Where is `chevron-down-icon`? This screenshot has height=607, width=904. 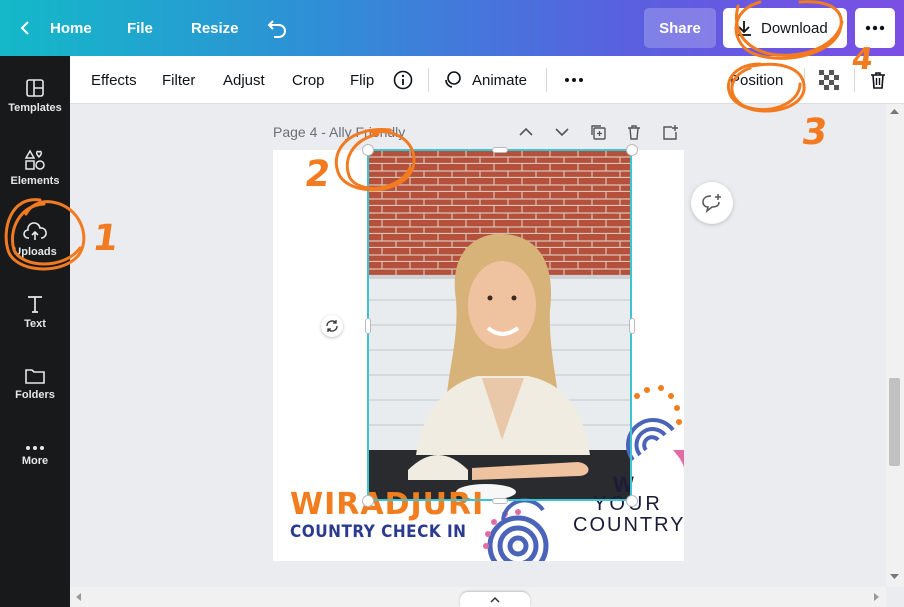
chevron-down-icon is located at coordinates (562, 132).